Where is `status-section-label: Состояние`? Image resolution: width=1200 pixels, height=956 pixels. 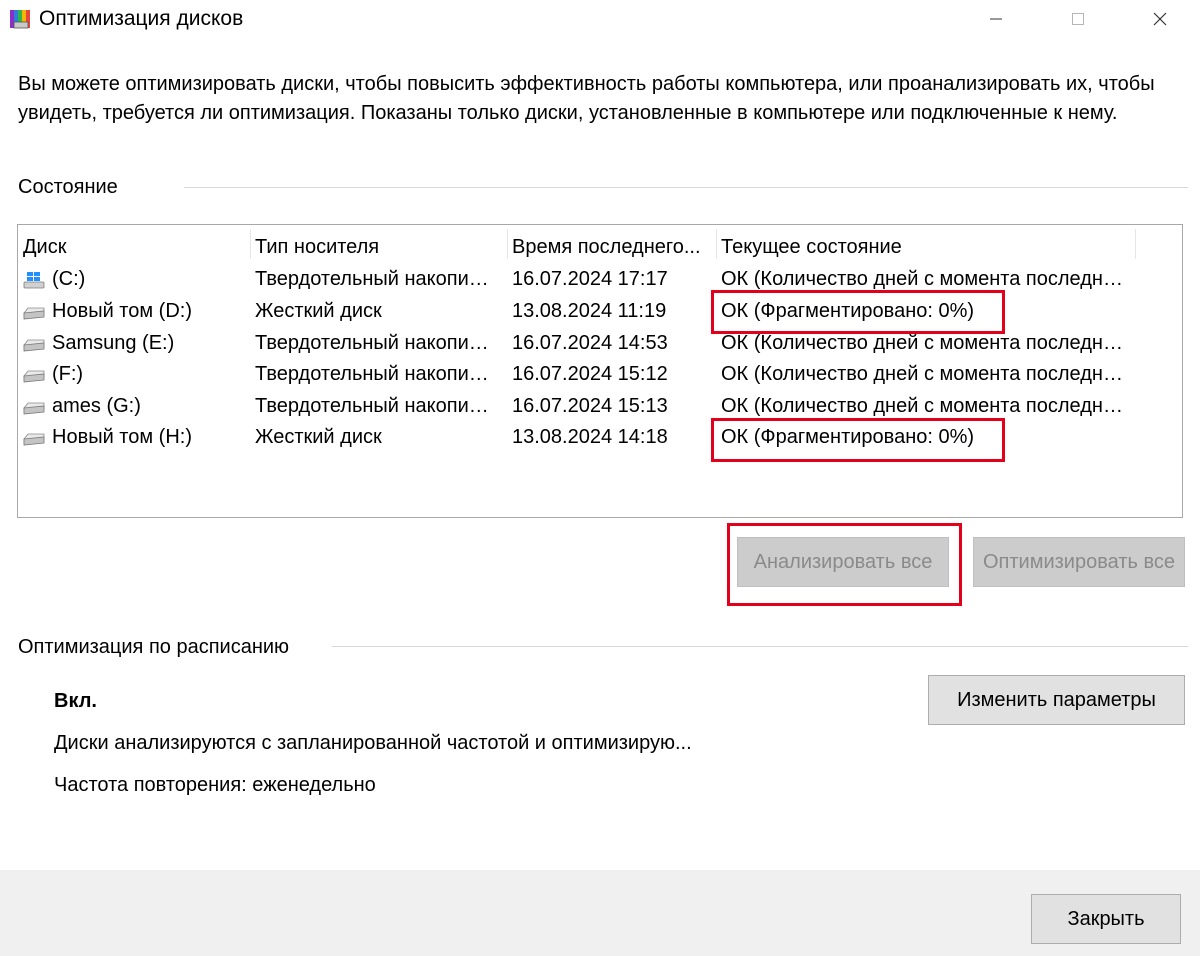 status-section-label: Состояние is located at coordinates (73, 187).